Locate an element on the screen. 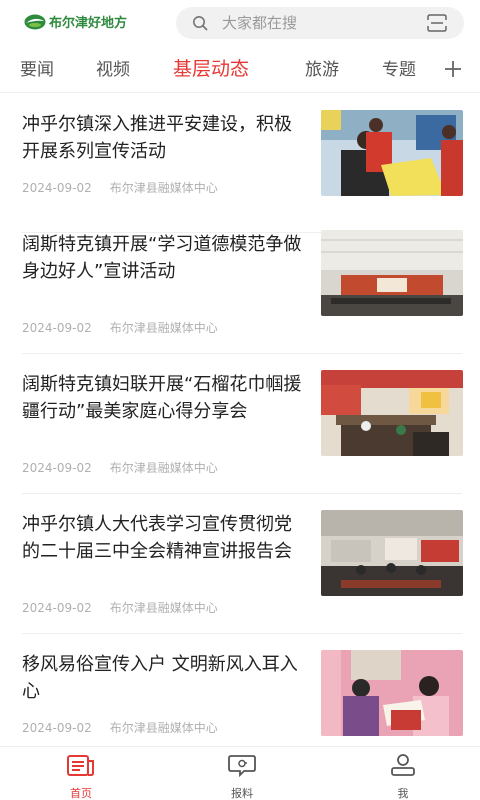 This screenshot has height=800, width=480. app-logo-text: 布尔津好地方 is located at coordinates (88, 23).